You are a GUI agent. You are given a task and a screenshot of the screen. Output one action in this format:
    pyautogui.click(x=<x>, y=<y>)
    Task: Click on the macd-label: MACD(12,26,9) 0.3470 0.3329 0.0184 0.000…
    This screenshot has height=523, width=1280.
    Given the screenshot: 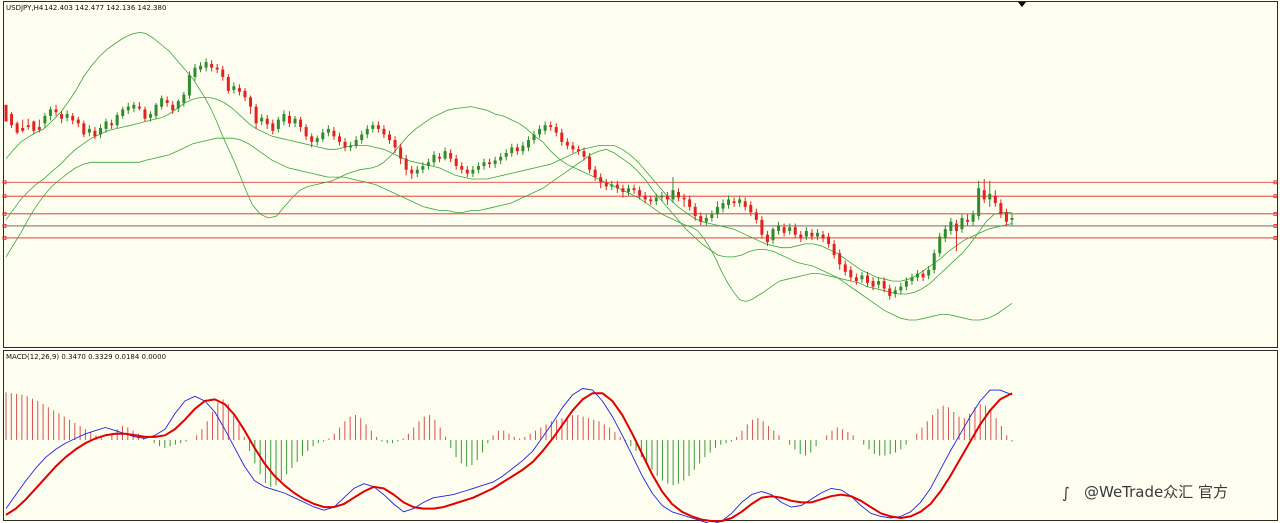 What is the action you would take?
    pyautogui.click(x=86, y=357)
    